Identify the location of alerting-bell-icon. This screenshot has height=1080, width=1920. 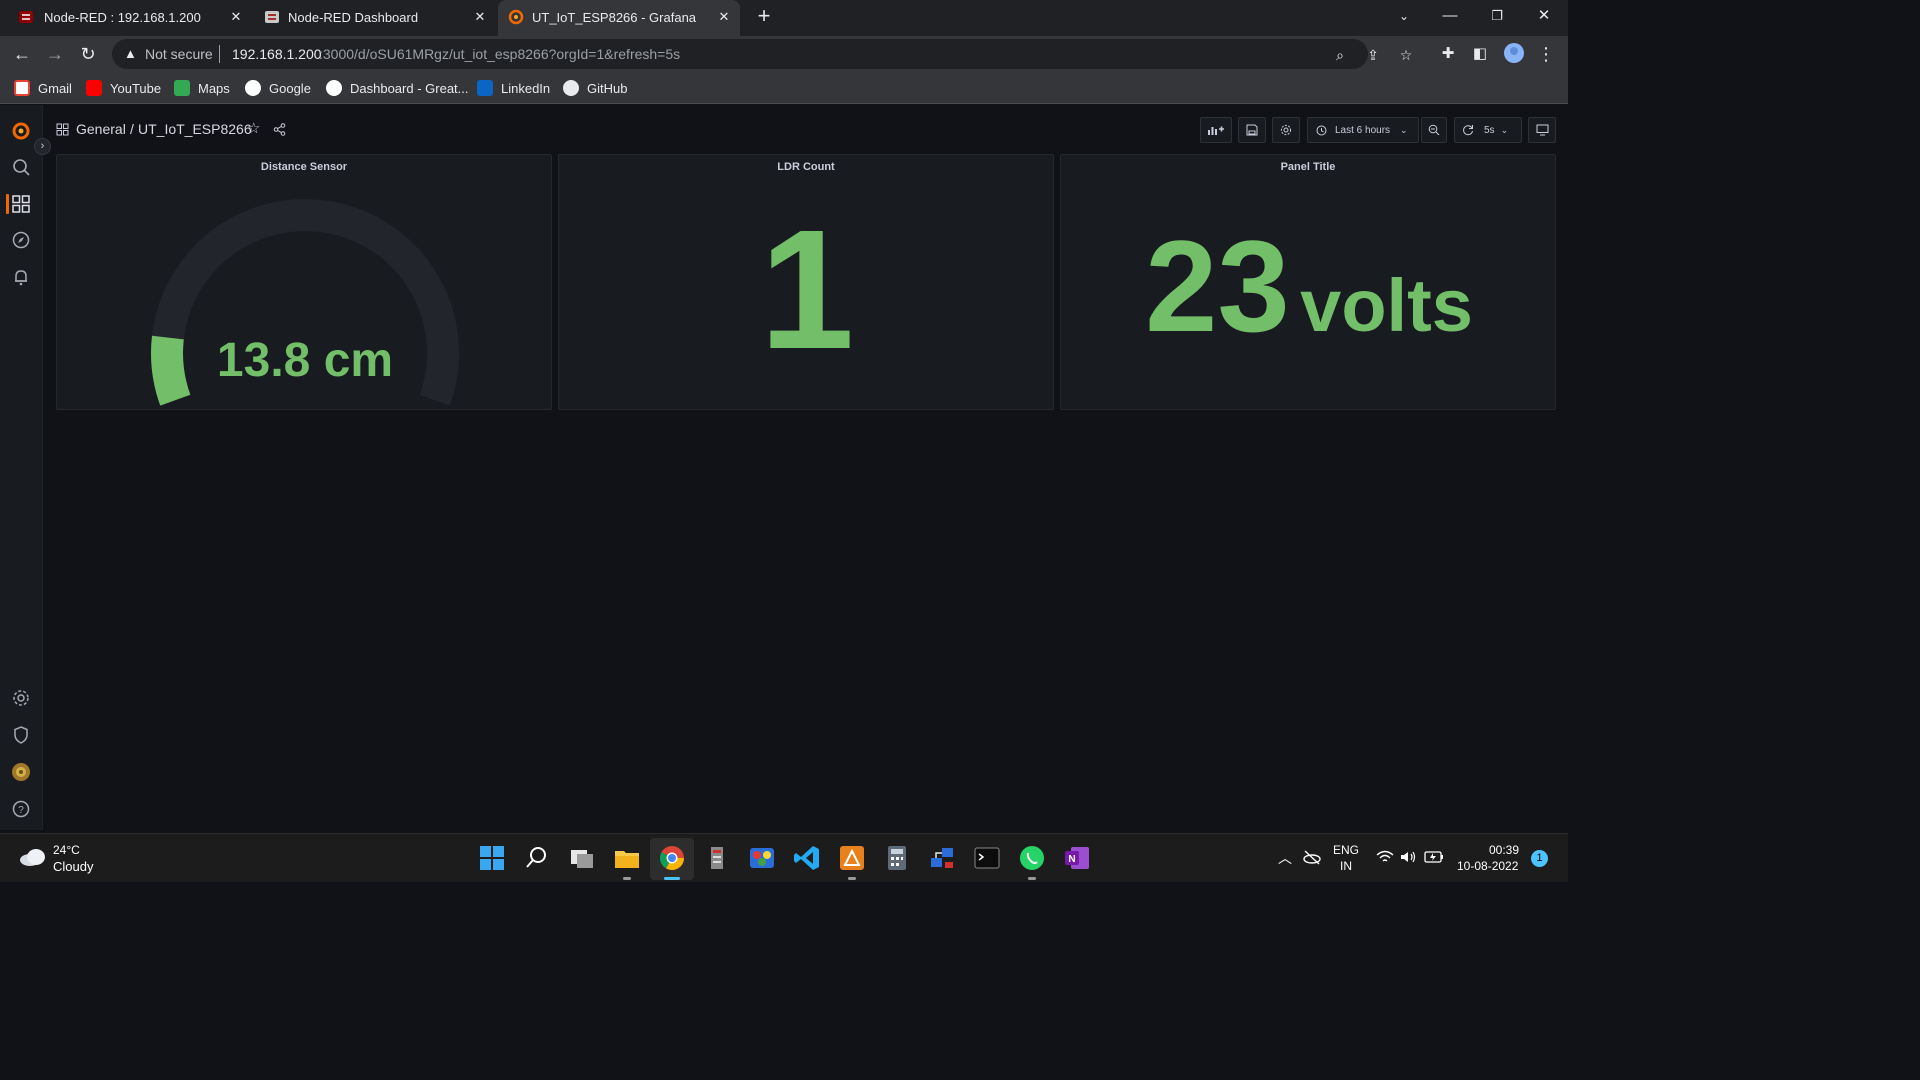
(21, 277).